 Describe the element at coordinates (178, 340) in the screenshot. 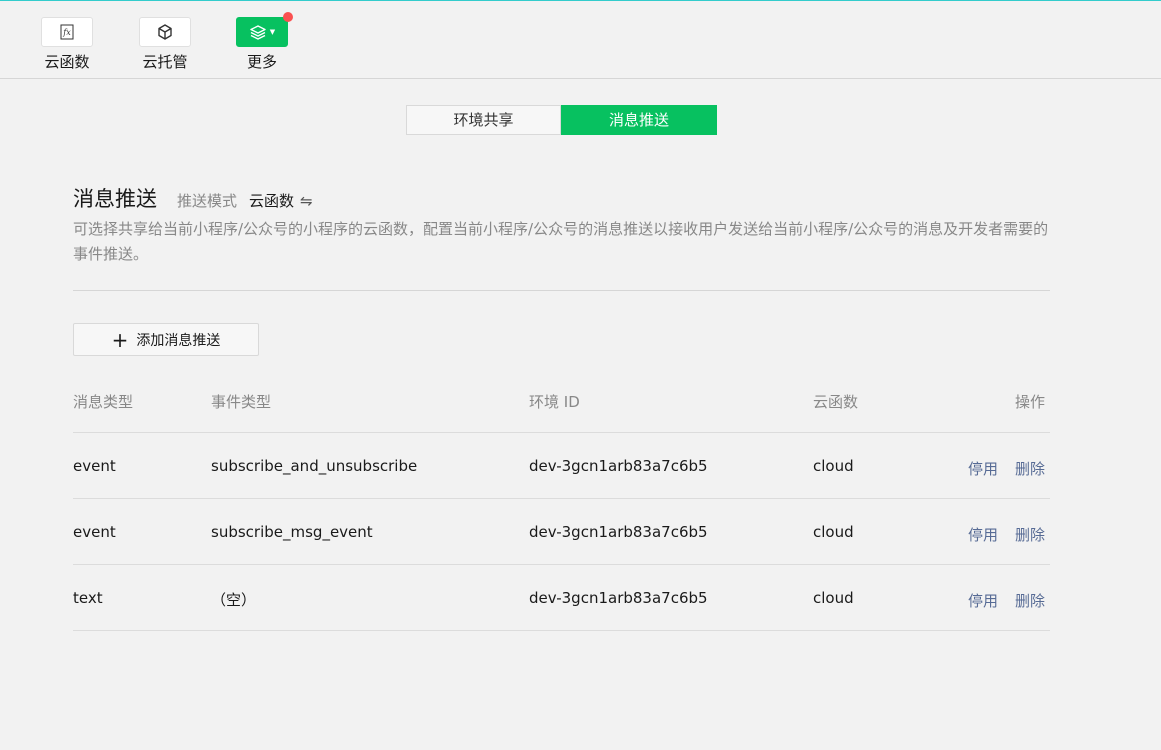

I see `add-message-push-label: 添加消息推送` at that location.